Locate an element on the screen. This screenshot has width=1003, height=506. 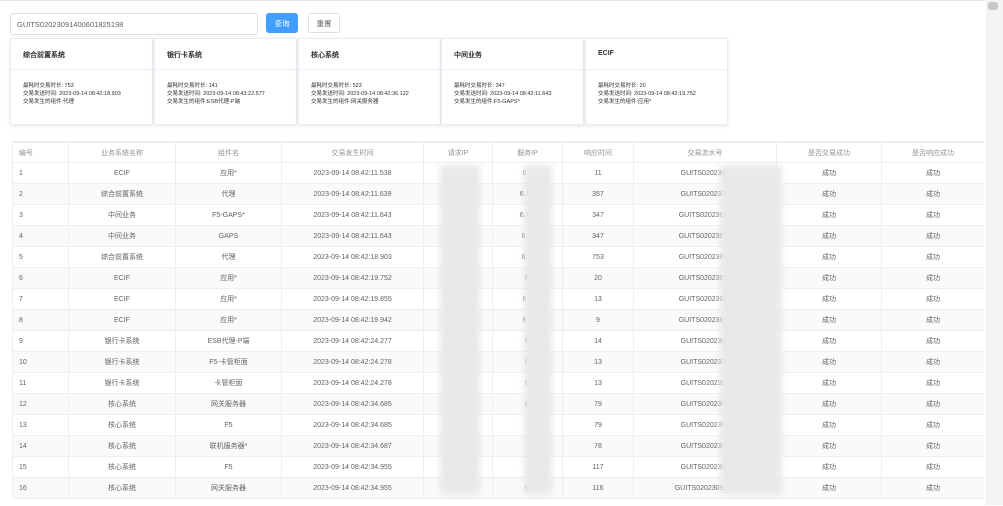
table-cell: 79 is located at coordinates (598, 404).